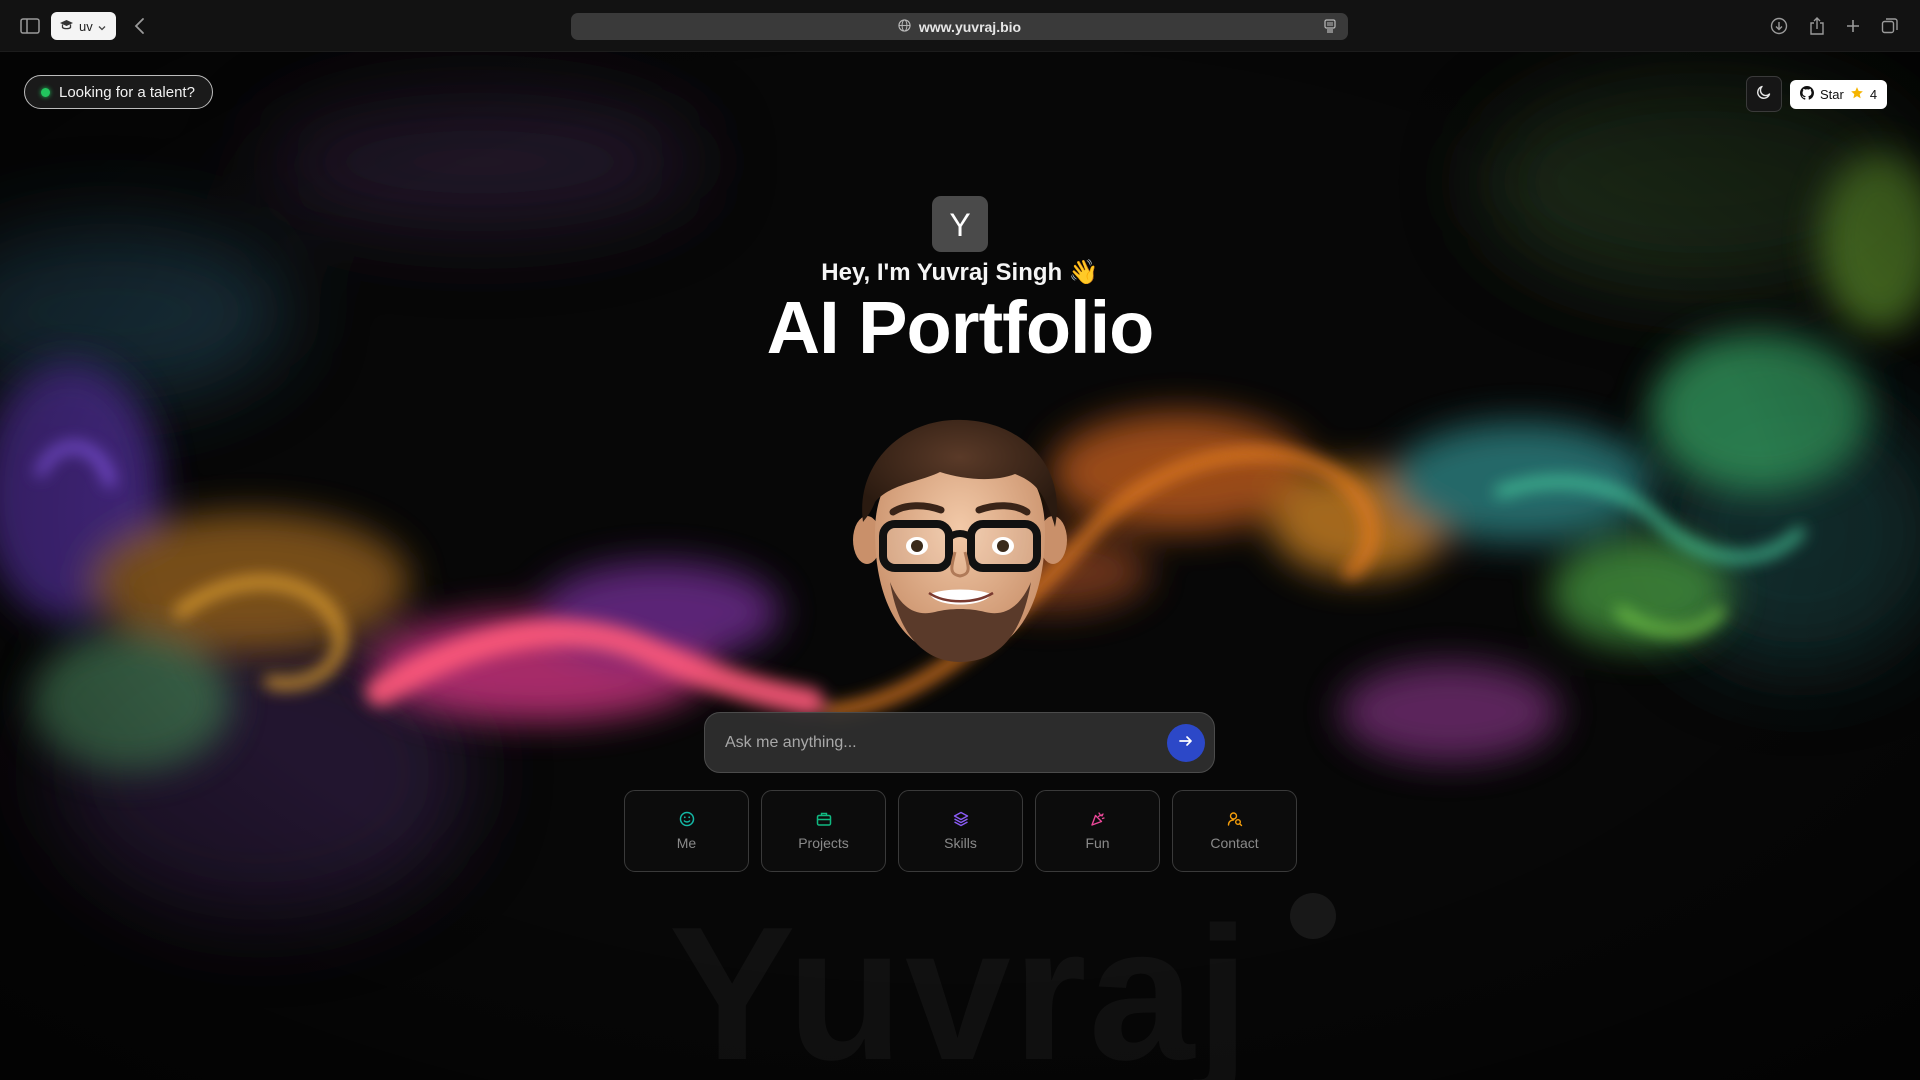 Image resolution: width=1920 pixels, height=1080 pixels. What do you see at coordinates (1832, 94) in the screenshot?
I see `star-label: Star` at bounding box center [1832, 94].